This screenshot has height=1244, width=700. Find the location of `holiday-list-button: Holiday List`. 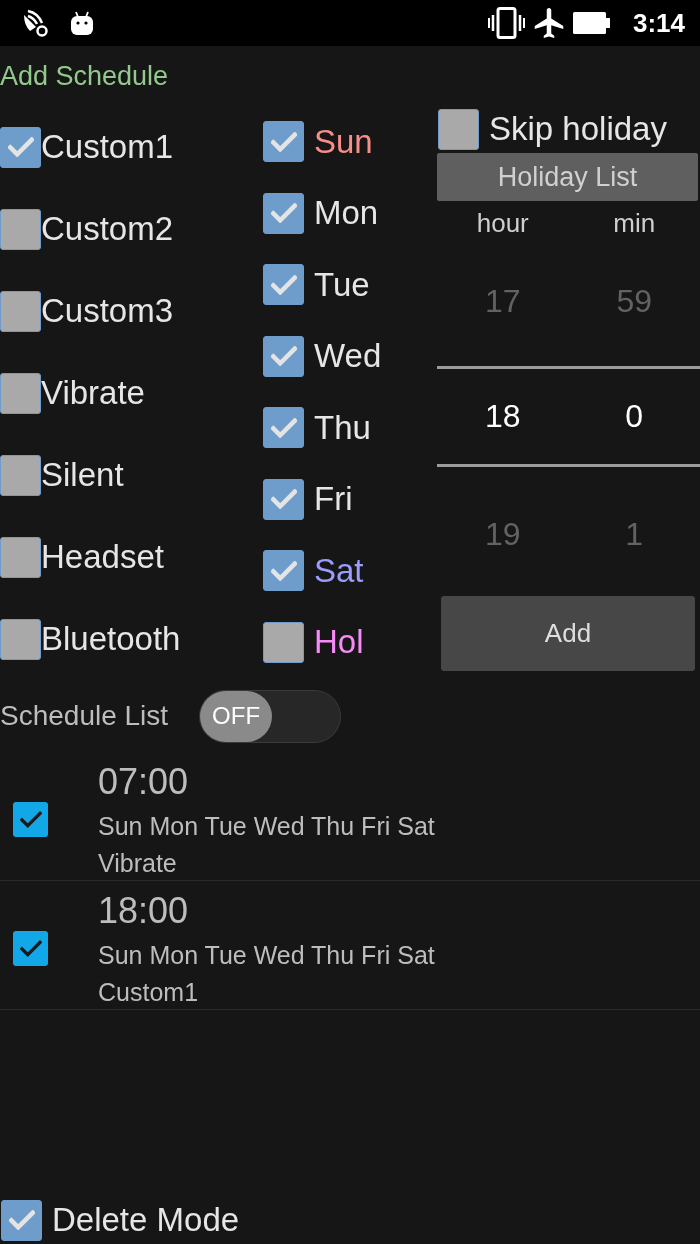

holiday-list-button: Holiday List is located at coordinates (567, 177).